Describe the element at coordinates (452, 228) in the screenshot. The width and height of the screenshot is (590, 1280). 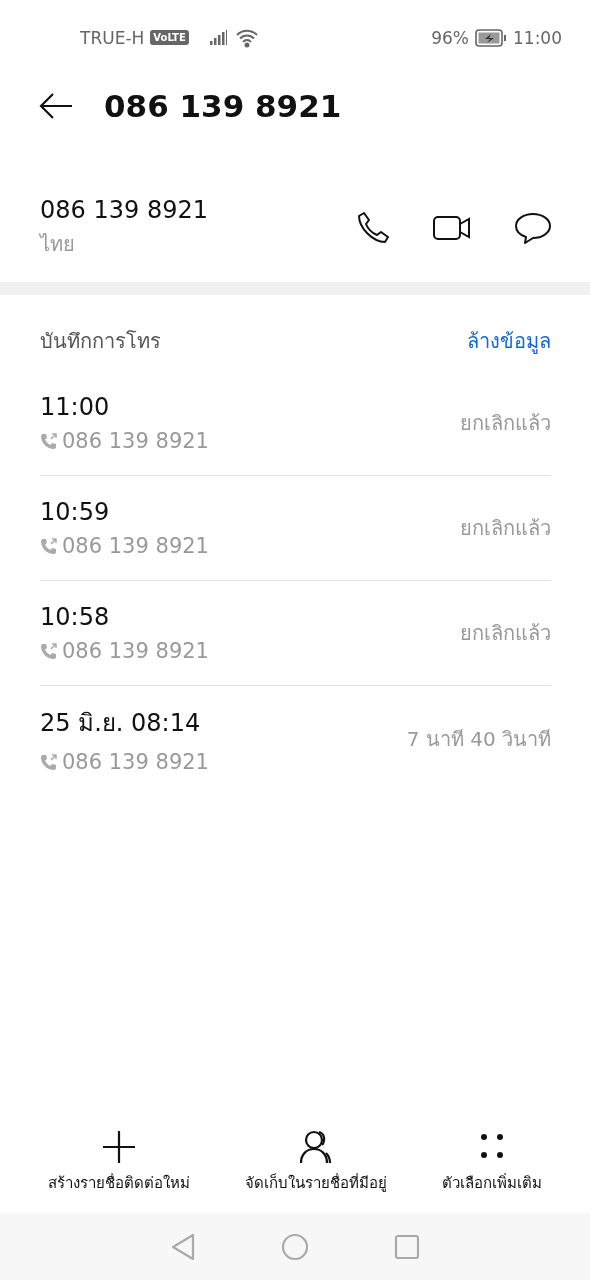
I see `video-call-button` at that location.